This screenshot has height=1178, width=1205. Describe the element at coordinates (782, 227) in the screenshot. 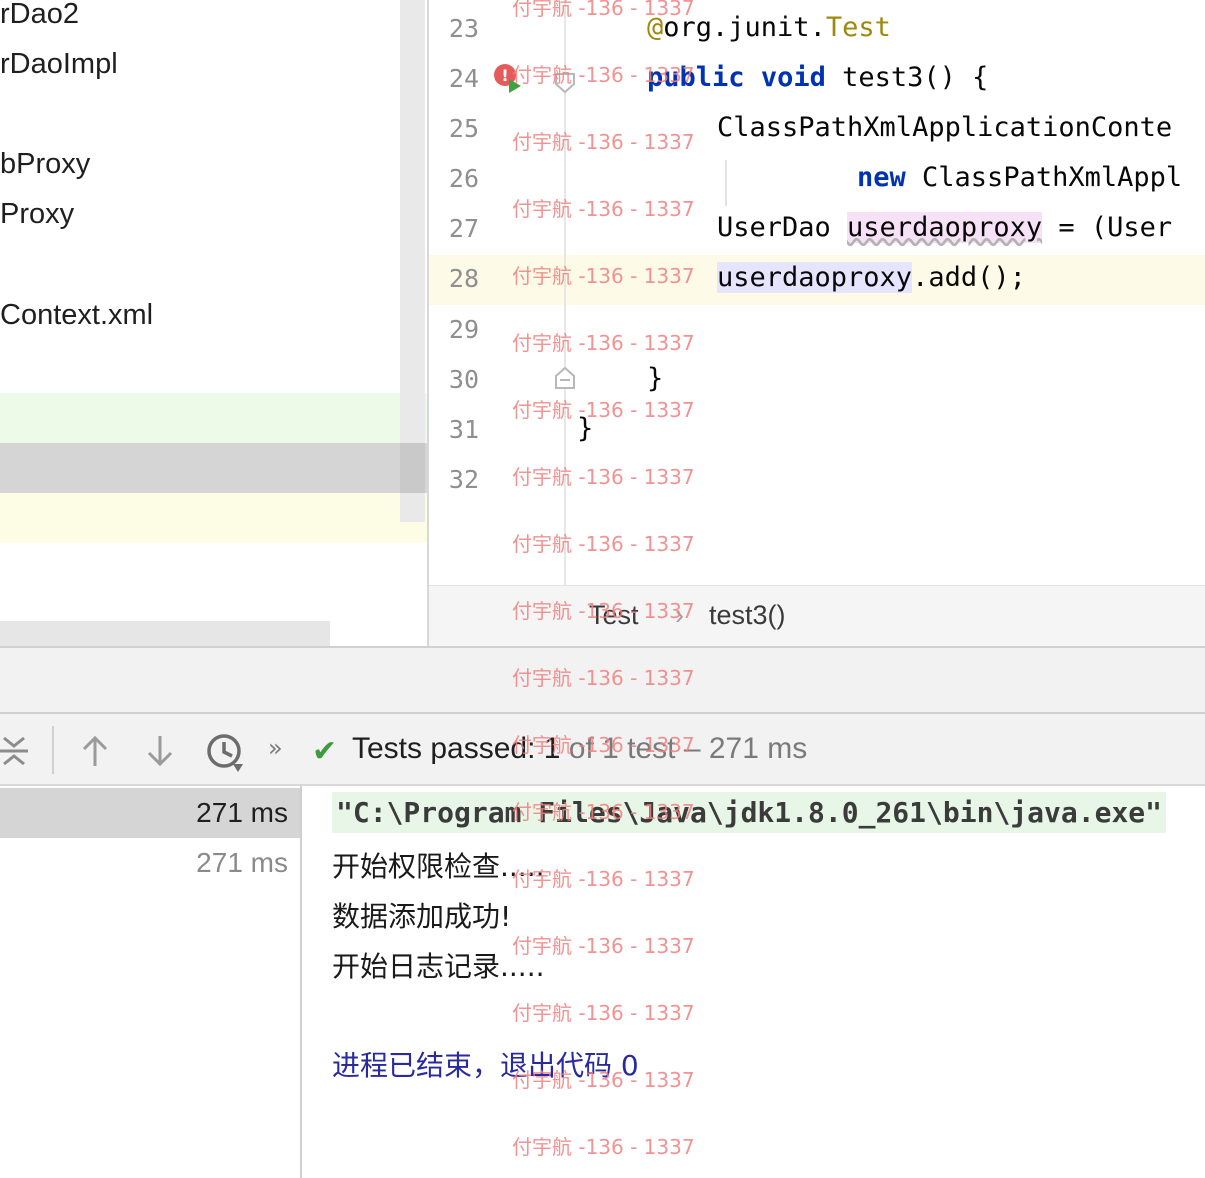

I see `type-name: UserDao` at that location.